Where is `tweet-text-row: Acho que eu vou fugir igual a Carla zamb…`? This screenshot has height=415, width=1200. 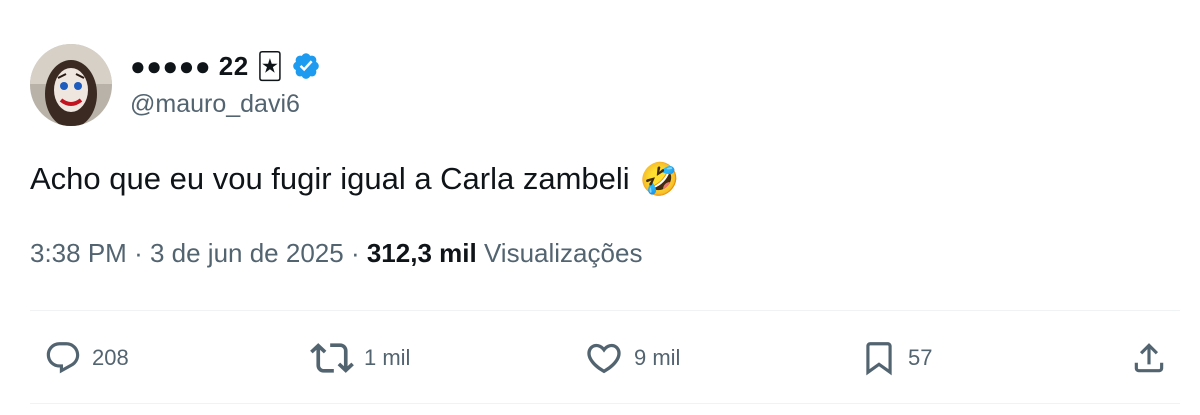 tweet-text-row: Acho que eu vou fugir igual a Carla zamb… is located at coordinates (355, 179).